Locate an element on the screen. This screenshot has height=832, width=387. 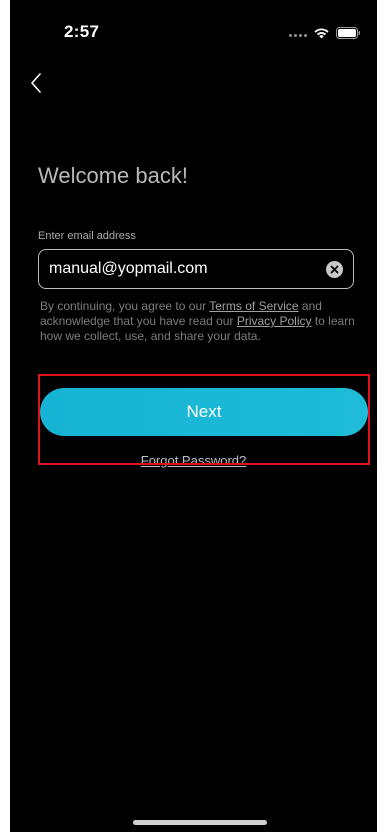
status-icons is located at coordinates (325, 35).